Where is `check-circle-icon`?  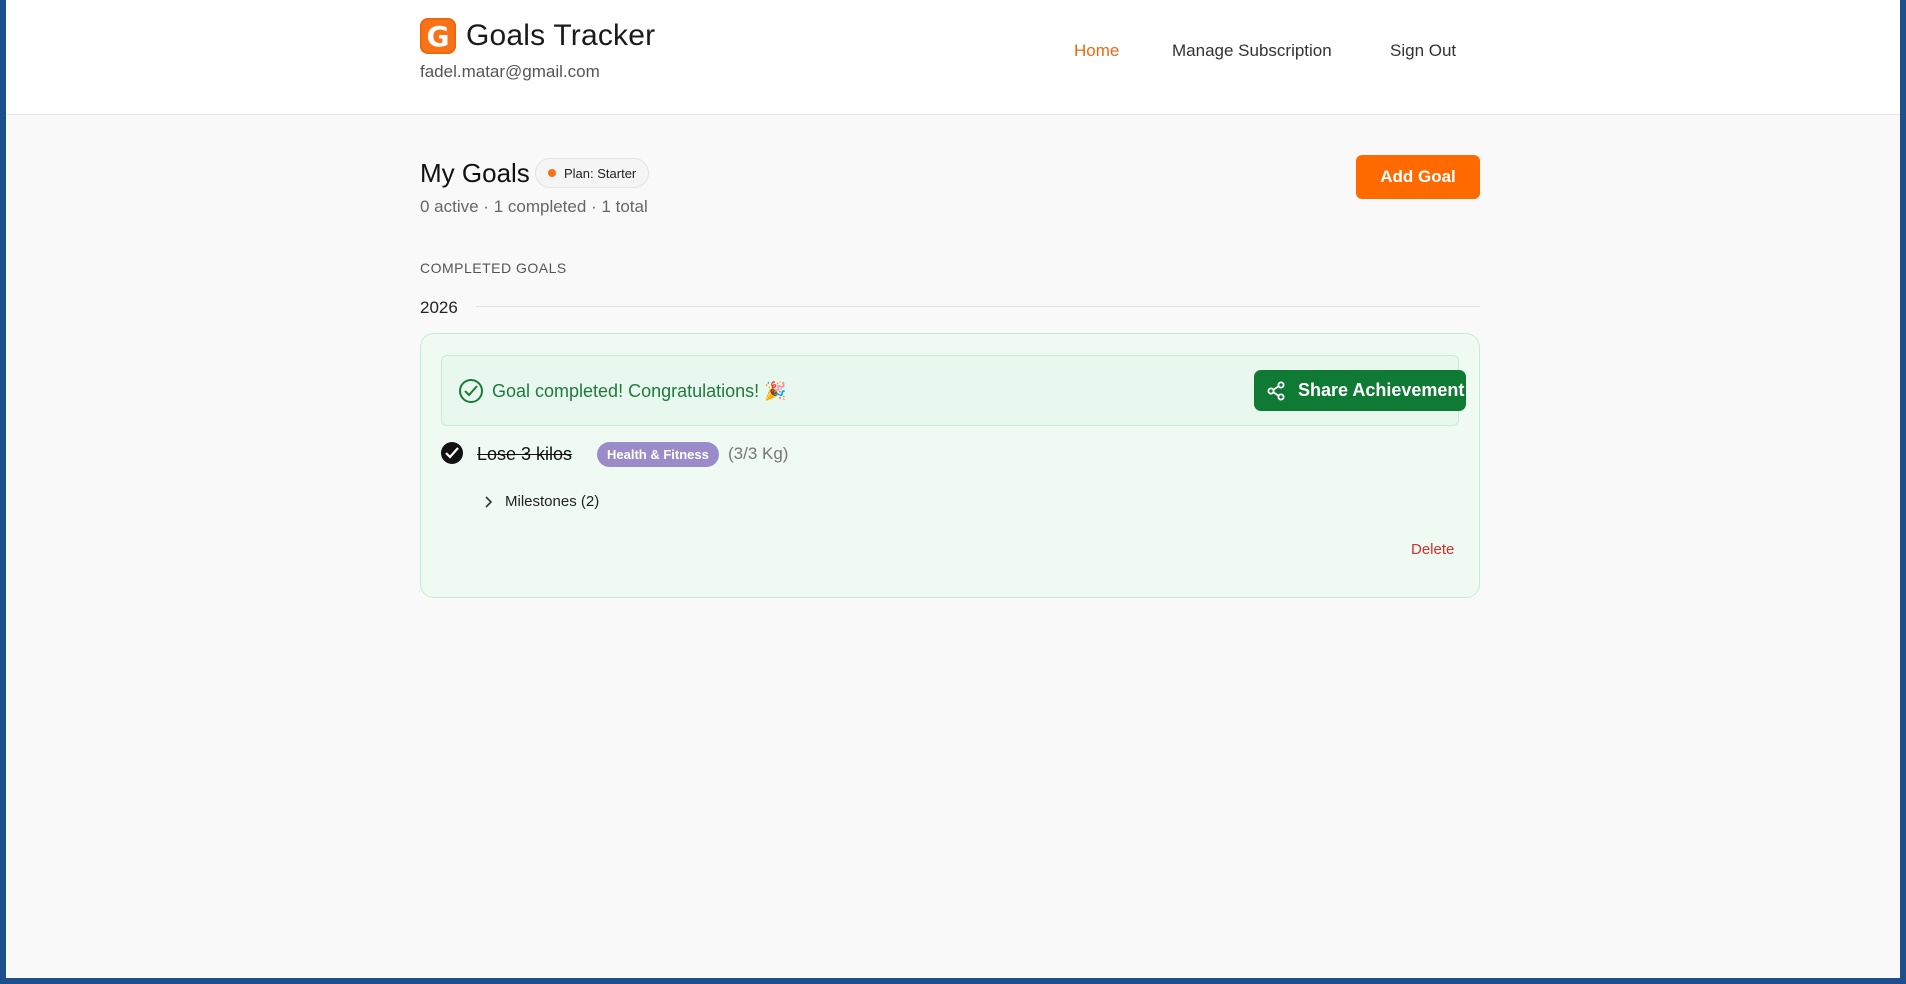
check-circle-icon is located at coordinates (471, 391).